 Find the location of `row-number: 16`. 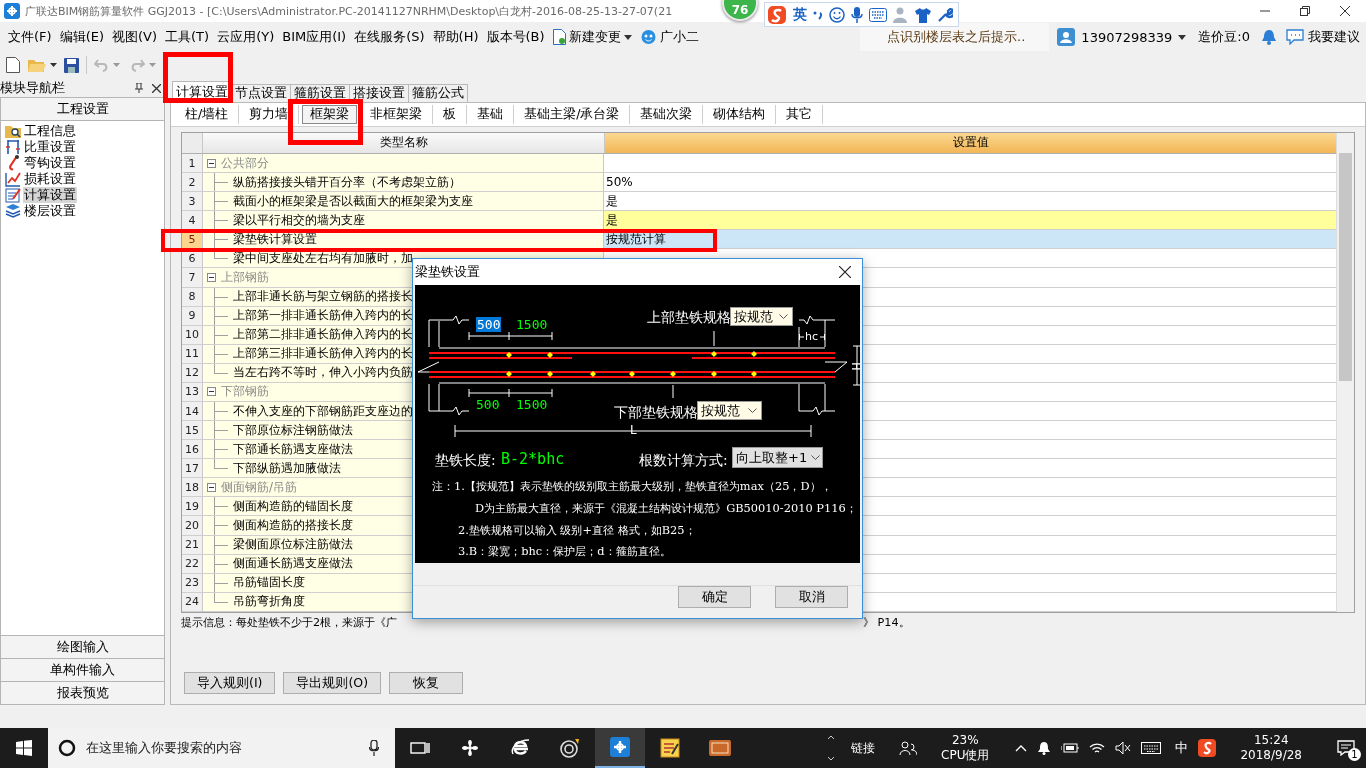

row-number: 16 is located at coordinates (192, 449).